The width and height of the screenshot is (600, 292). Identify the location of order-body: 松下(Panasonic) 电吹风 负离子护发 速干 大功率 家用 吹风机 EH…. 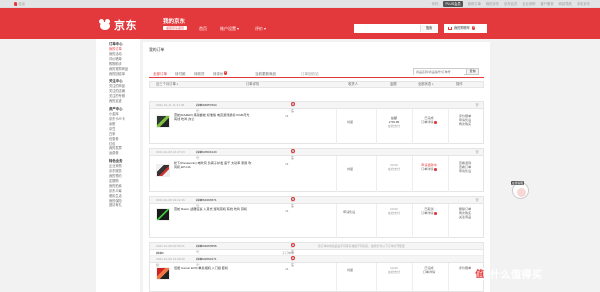
(316, 174).